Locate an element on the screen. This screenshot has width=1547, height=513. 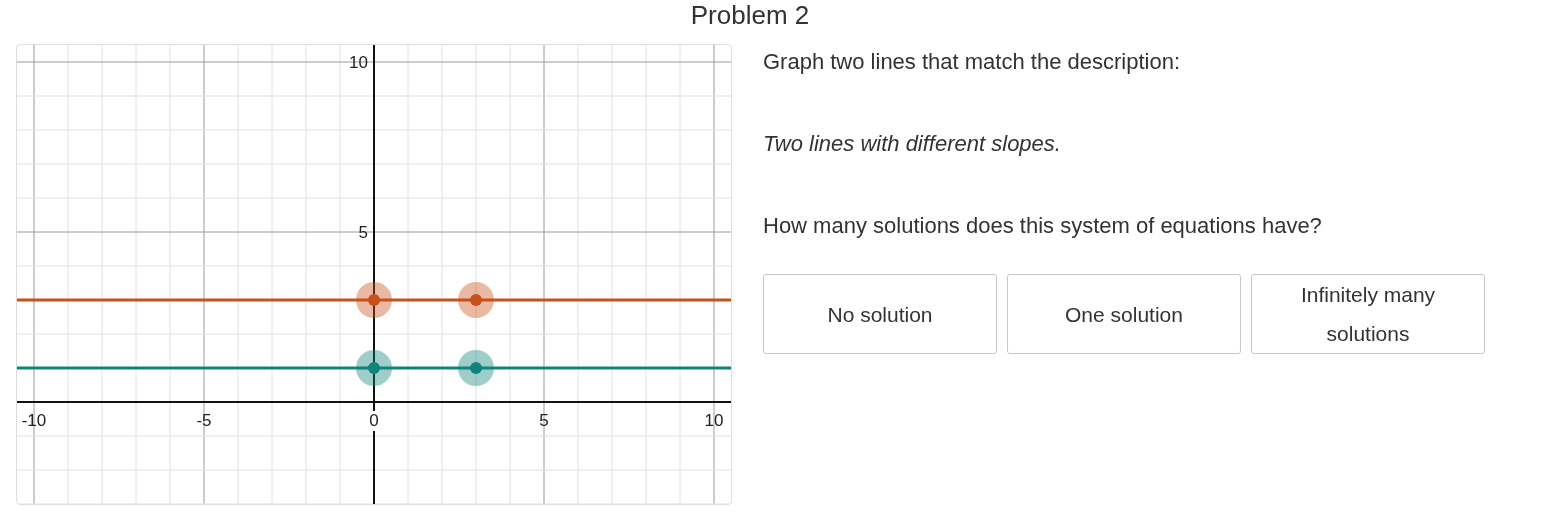
question-text: How many solutions does this system of equations have? is located at coordinates (1043, 226).